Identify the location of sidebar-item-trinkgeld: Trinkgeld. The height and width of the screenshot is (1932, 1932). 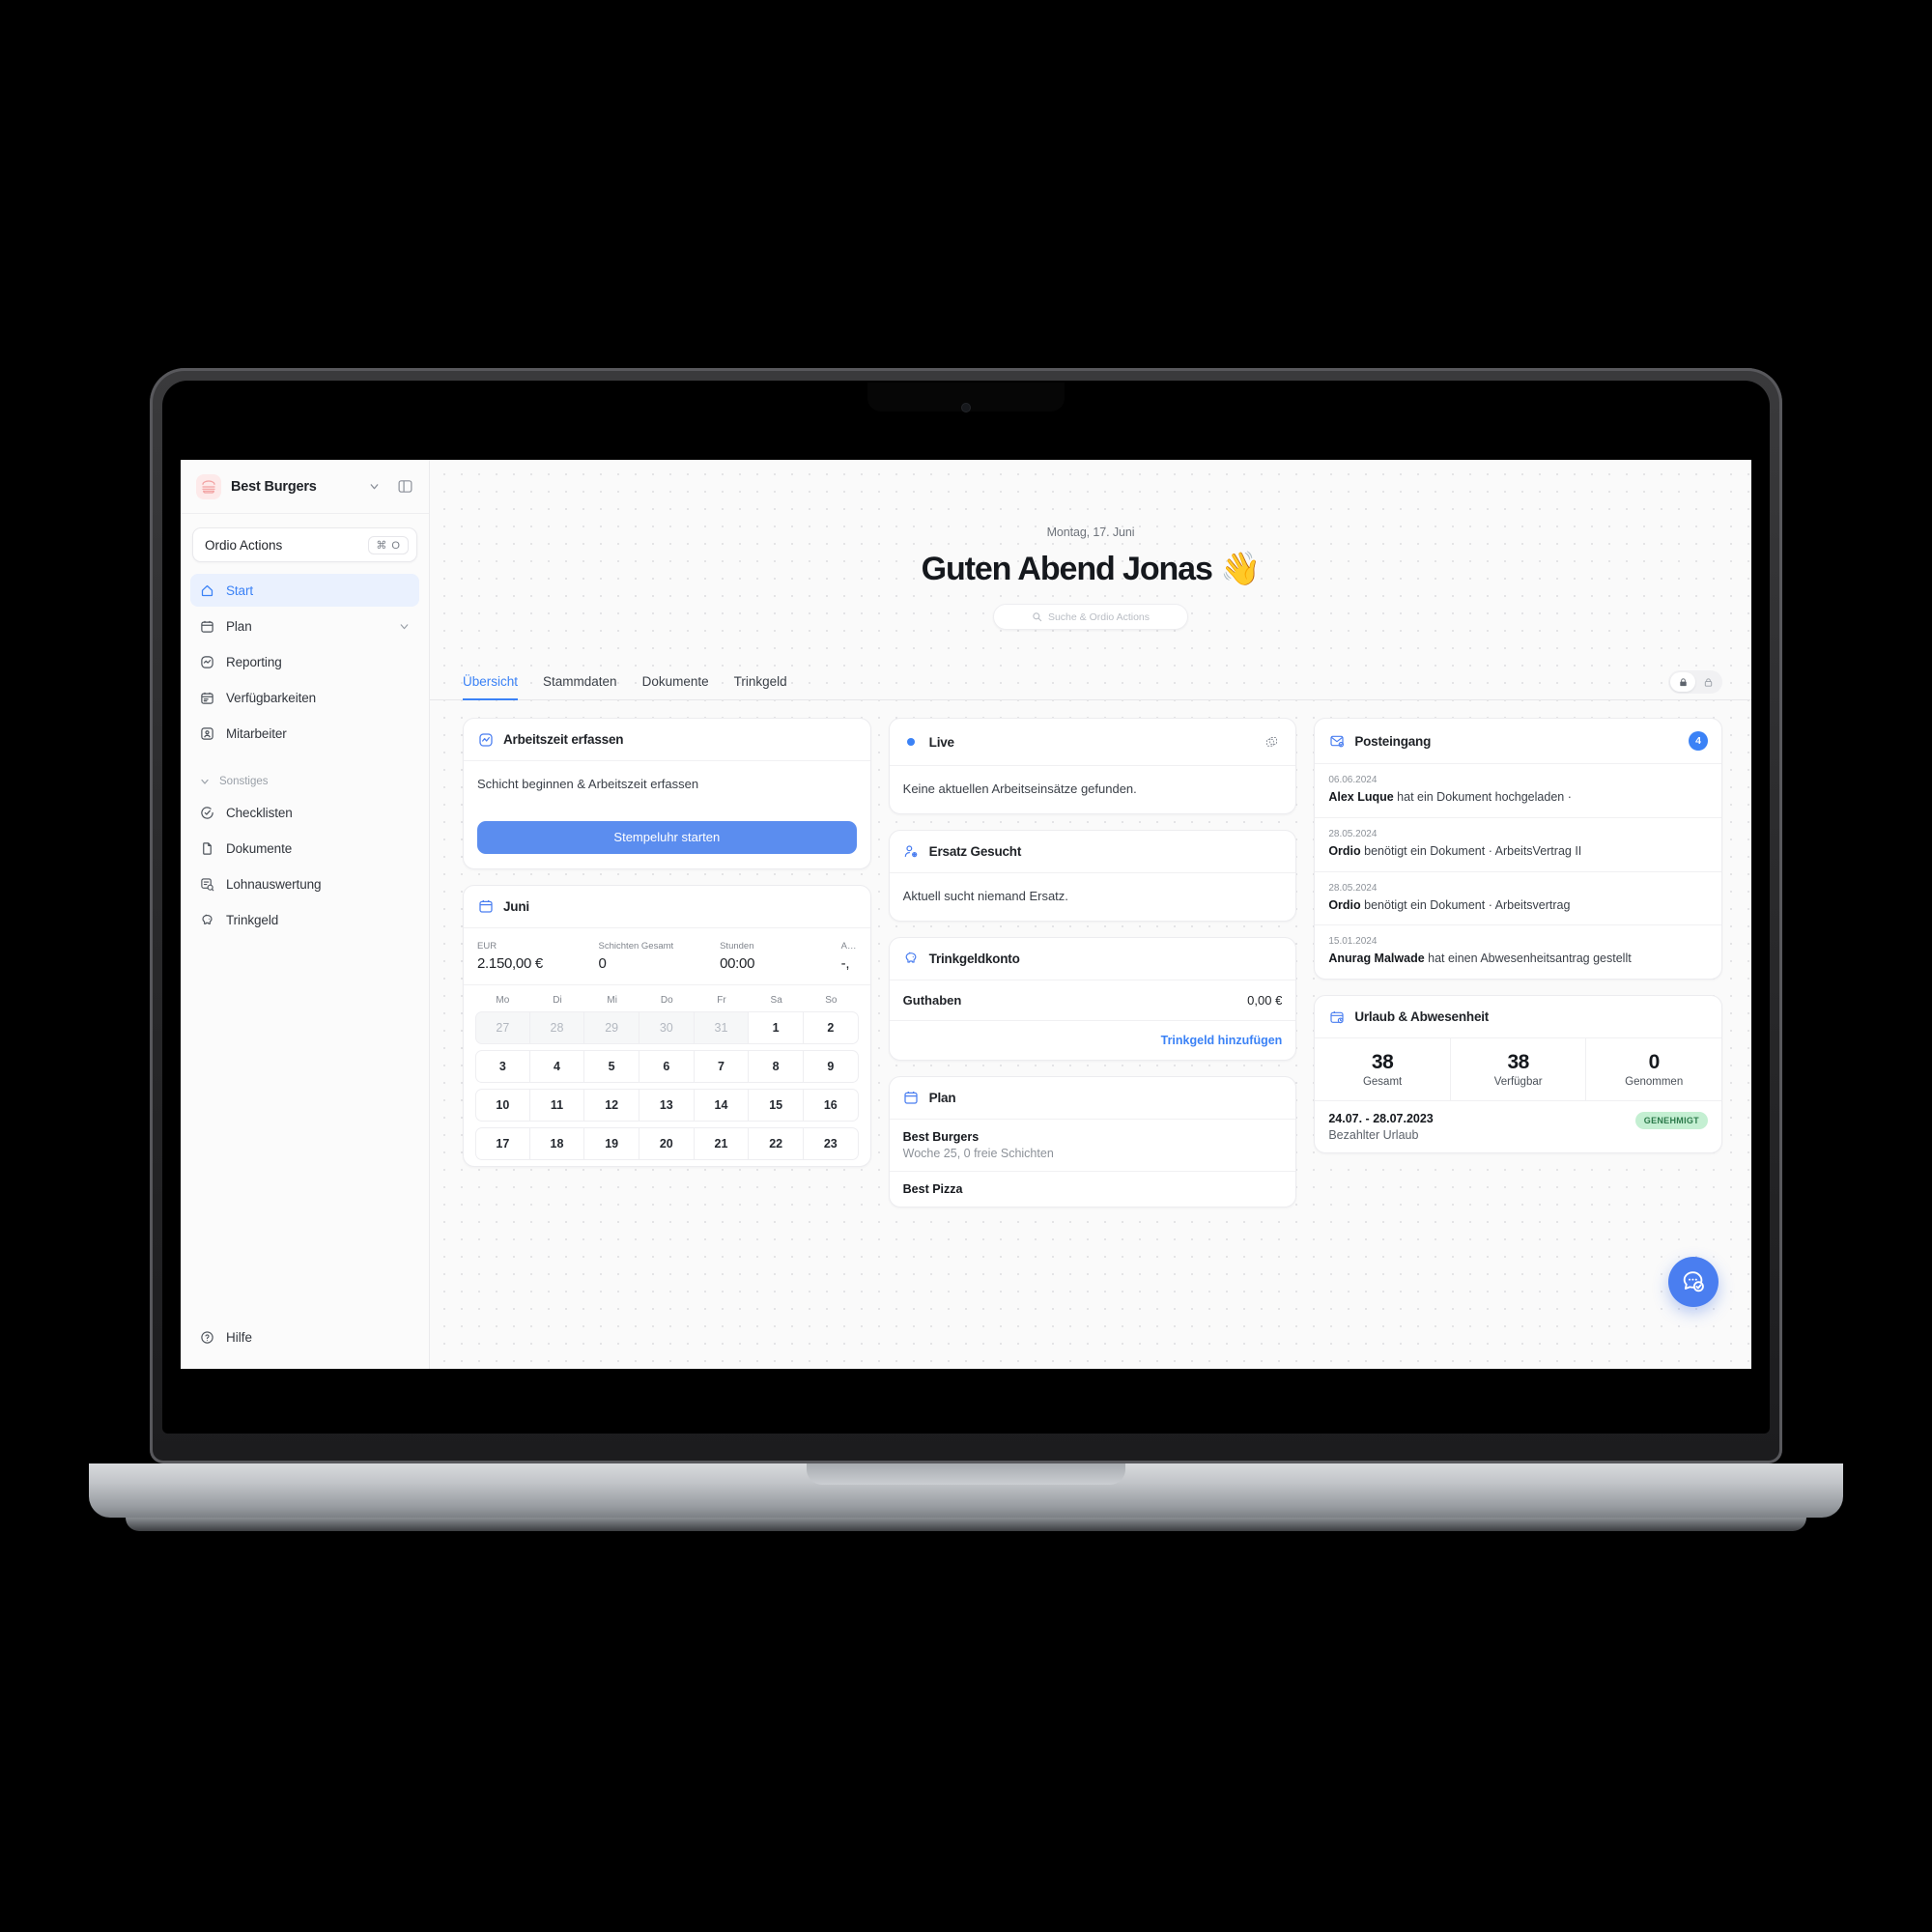
(304, 919).